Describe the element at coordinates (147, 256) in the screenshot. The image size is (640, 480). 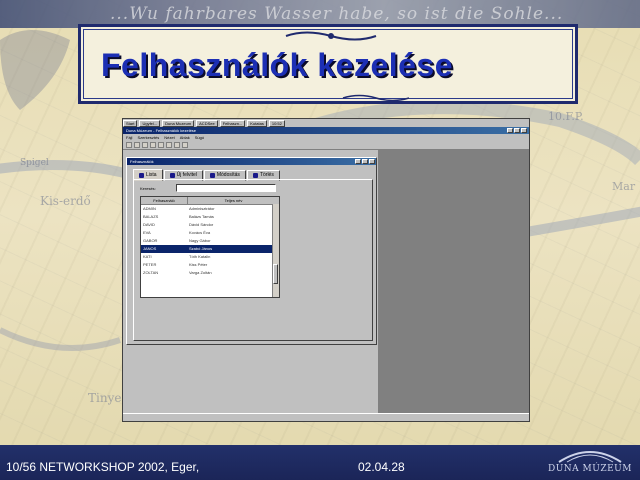
I see `cell-user: KATI` at that location.